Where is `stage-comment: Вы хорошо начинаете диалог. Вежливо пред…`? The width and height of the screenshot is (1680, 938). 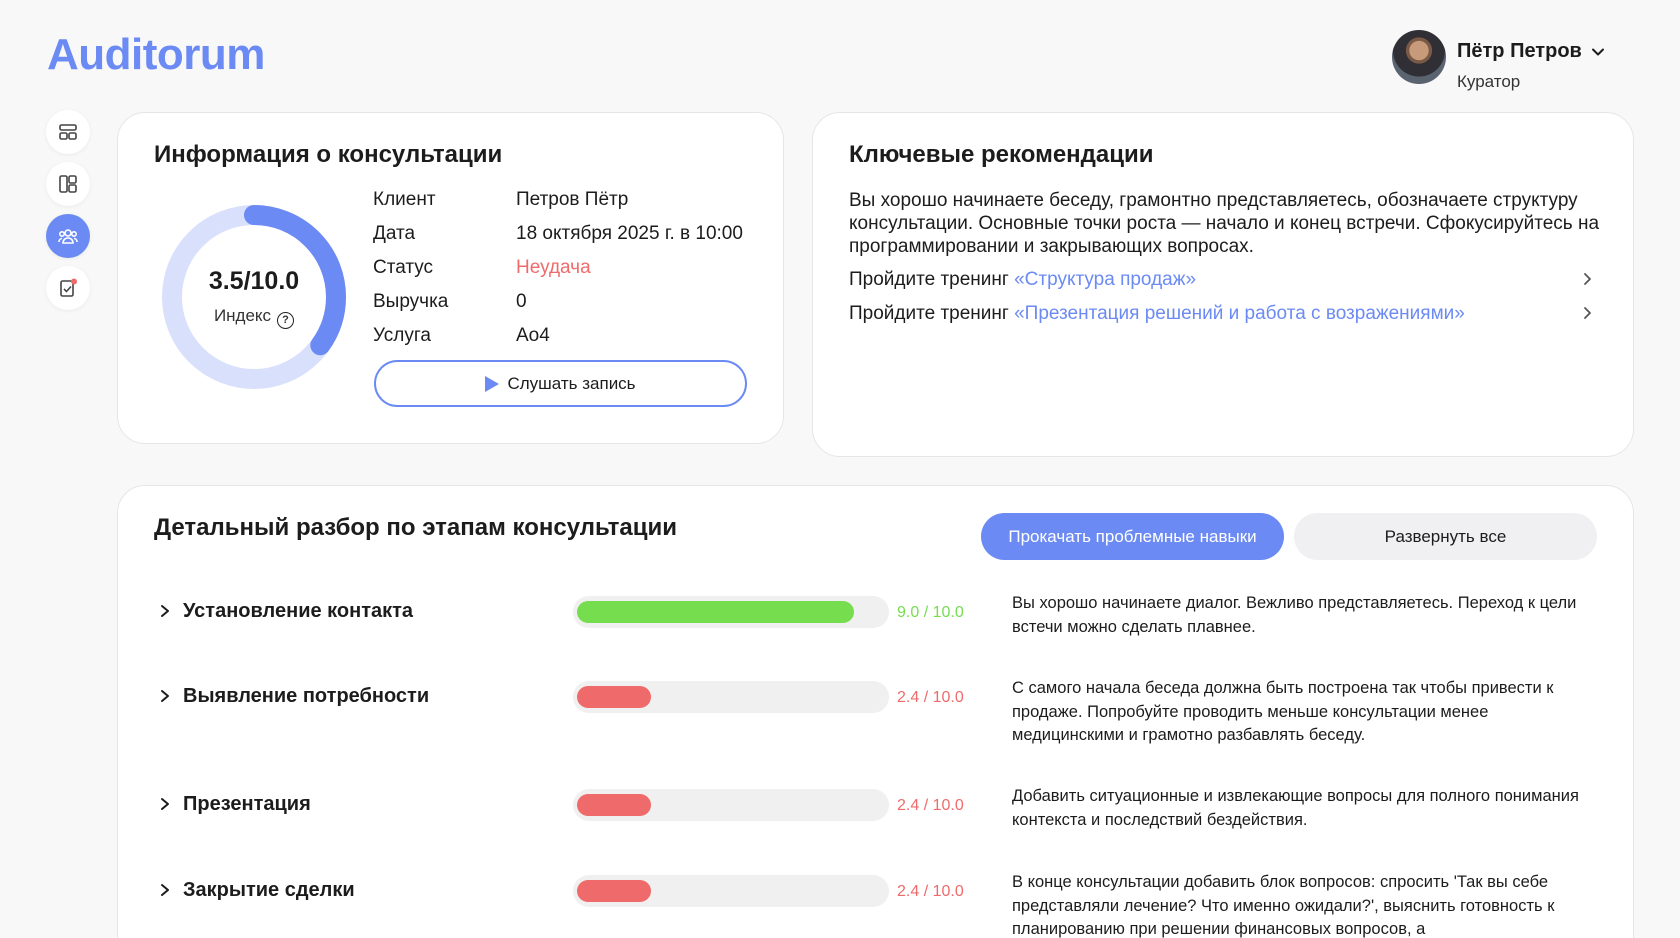 stage-comment: Вы хорошо начинаете диалог. Вежливо пред… is located at coordinates (1294, 615).